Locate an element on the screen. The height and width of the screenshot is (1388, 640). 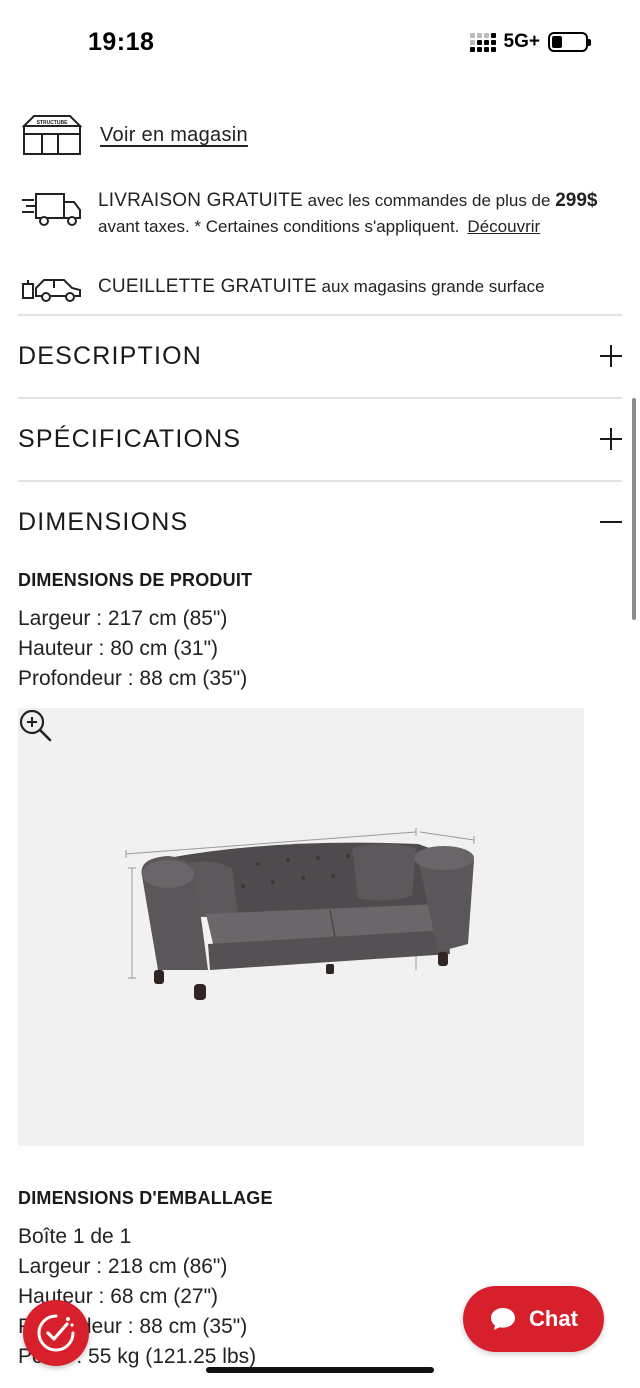
delivery-truck-icon is located at coordinates (51, 209).